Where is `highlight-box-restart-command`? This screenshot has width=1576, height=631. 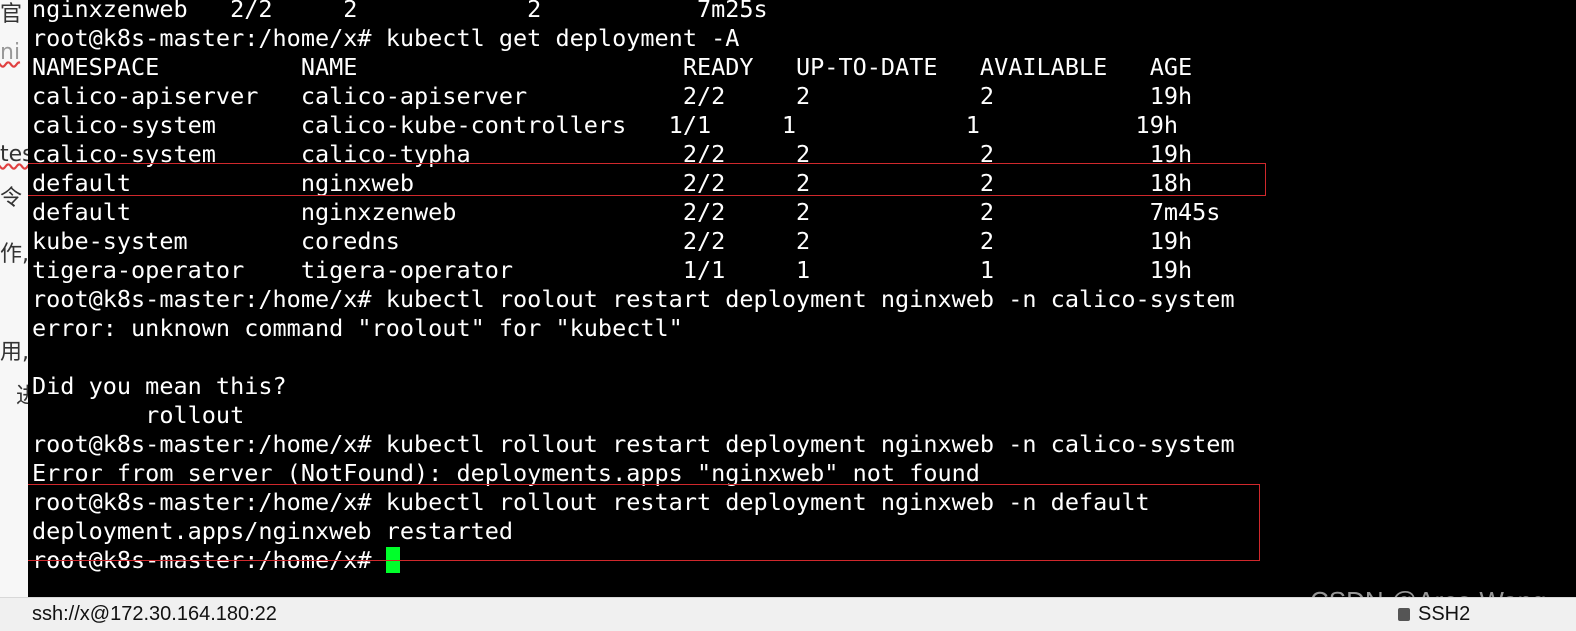 highlight-box-restart-command is located at coordinates (644, 522).